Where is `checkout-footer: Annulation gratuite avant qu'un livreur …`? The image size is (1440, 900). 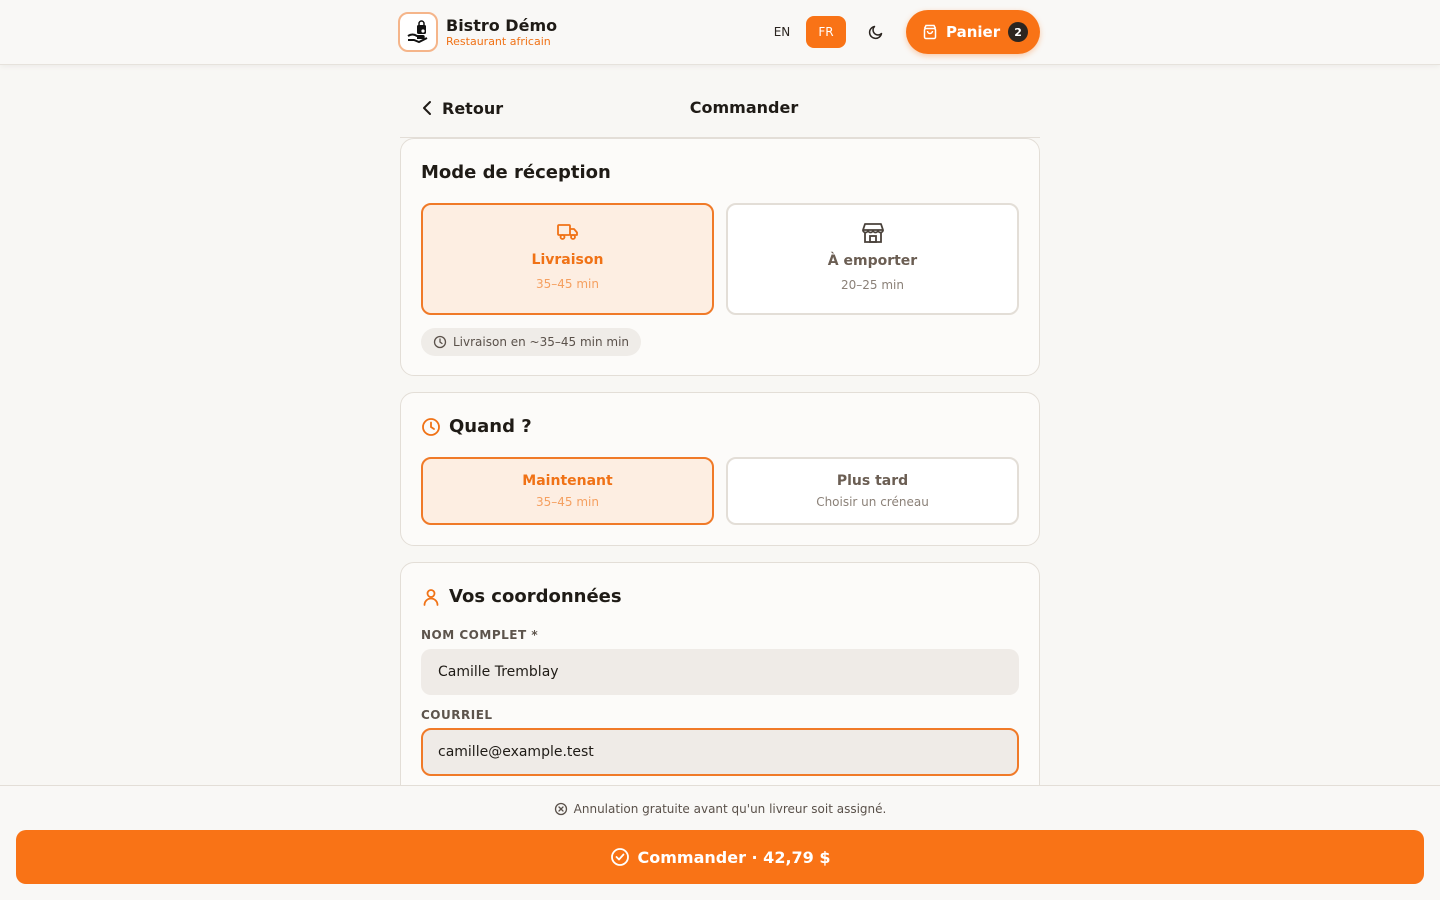 checkout-footer: Annulation gratuite avant qu'un livreur … is located at coordinates (720, 842).